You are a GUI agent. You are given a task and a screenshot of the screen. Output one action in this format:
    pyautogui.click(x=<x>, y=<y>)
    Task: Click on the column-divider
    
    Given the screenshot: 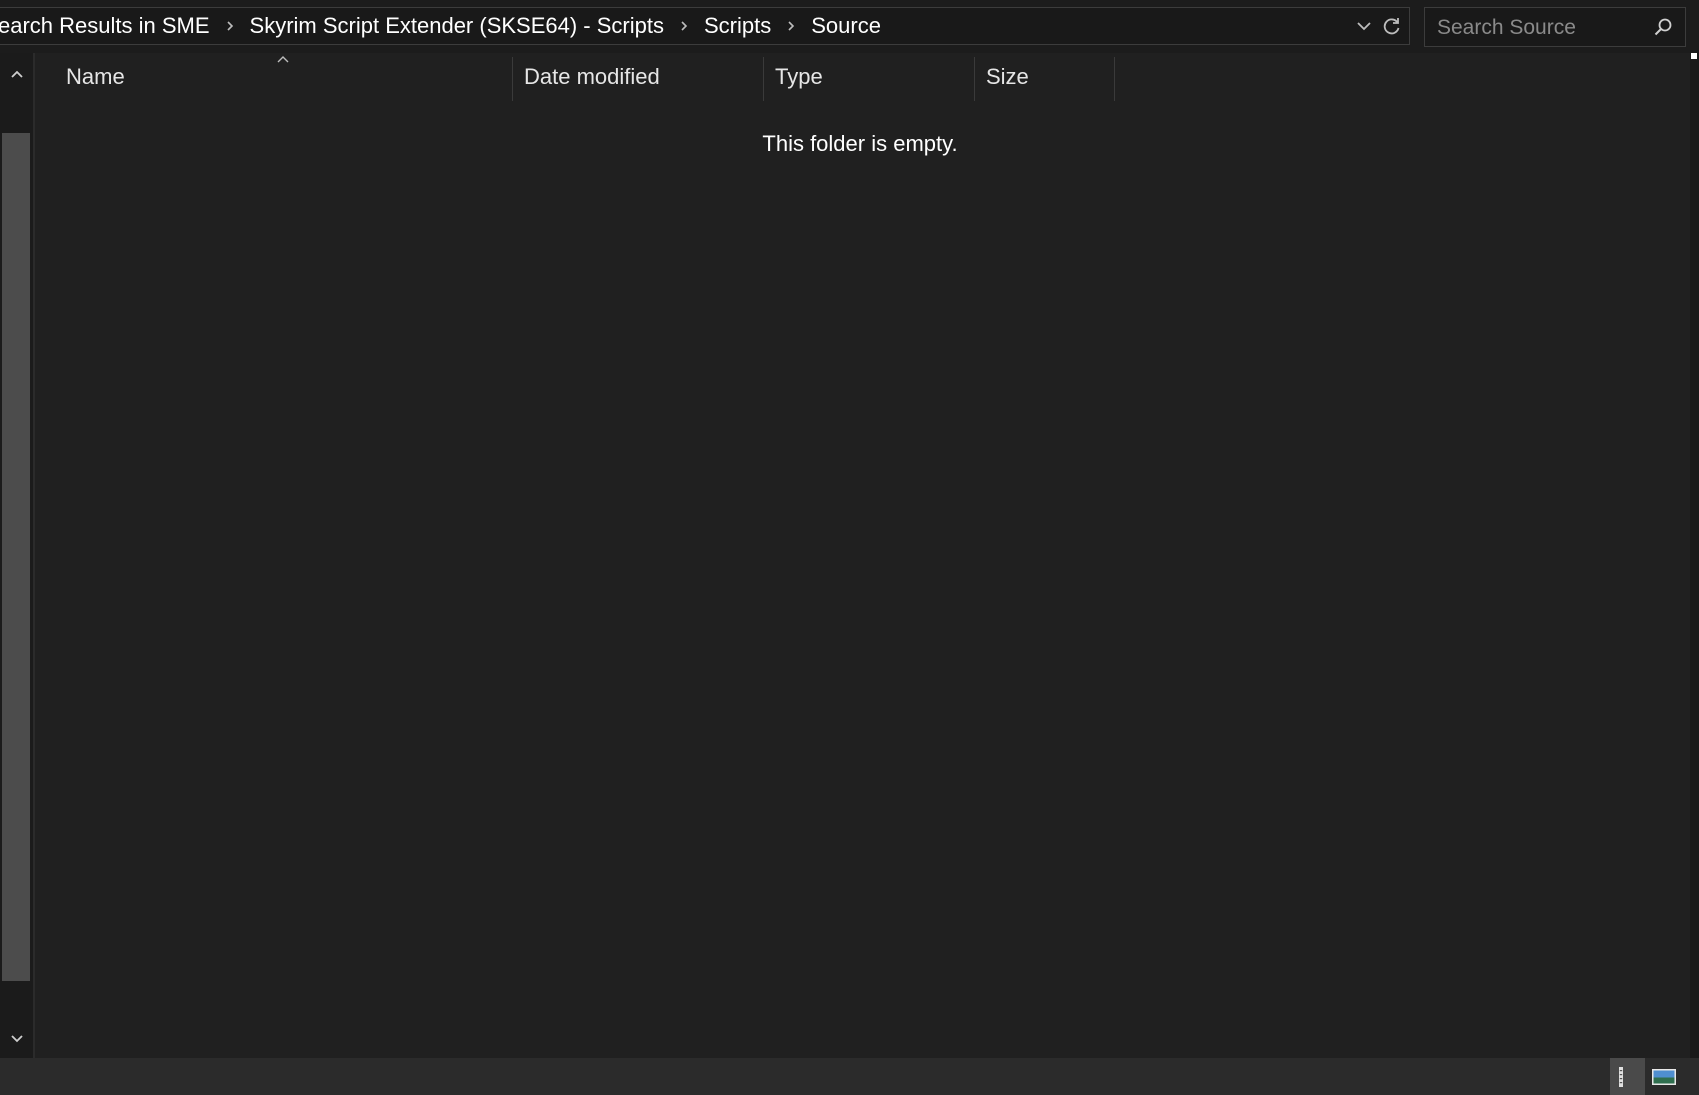 What is the action you would take?
    pyautogui.click(x=1114, y=79)
    